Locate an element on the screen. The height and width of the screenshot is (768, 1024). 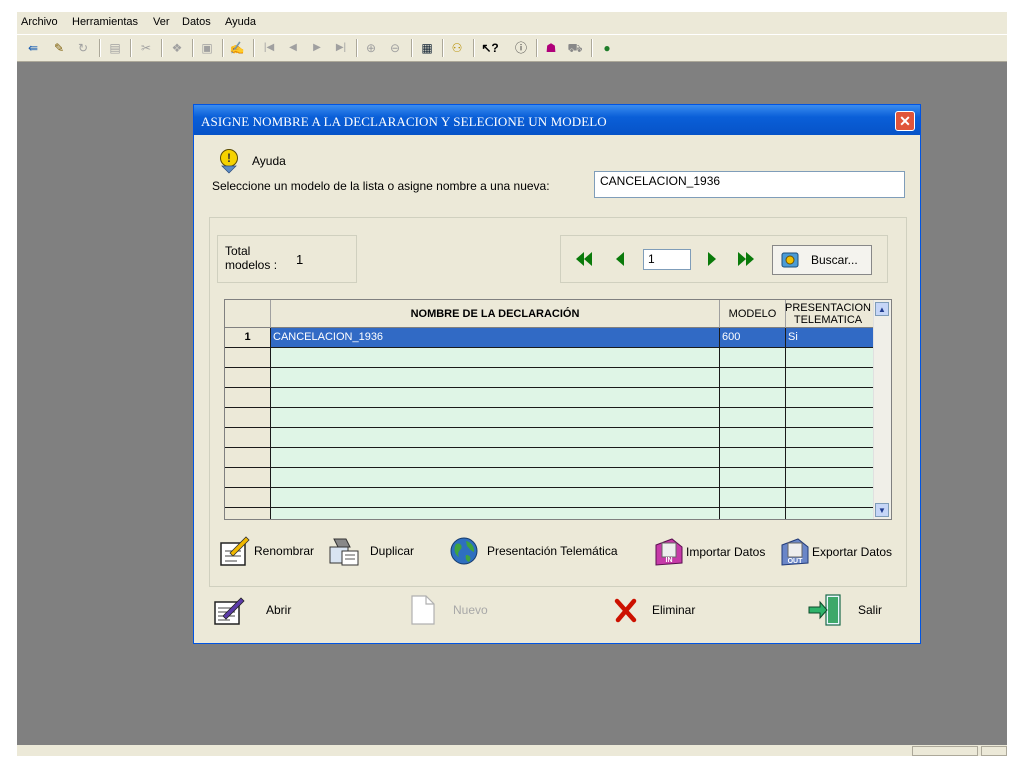
delete-button: Eliminar is located at coordinates (653, 610).